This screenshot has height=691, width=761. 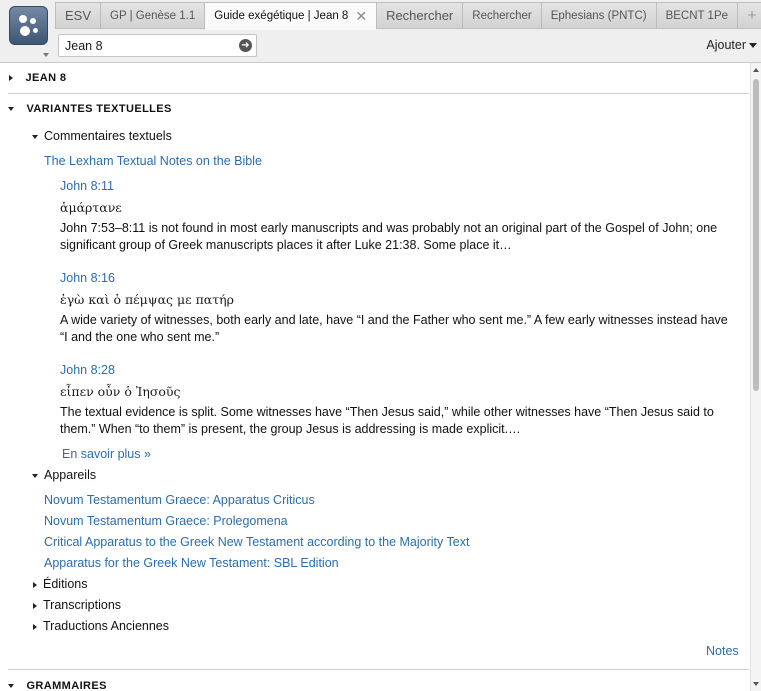 I want to click on subsection-commentaires: Commentaires textuels, so click(x=102, y=136).